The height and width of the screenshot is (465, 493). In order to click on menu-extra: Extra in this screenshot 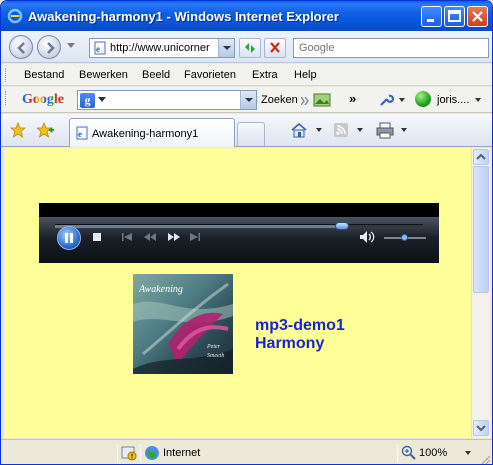, I will do `click(265, 75)`.